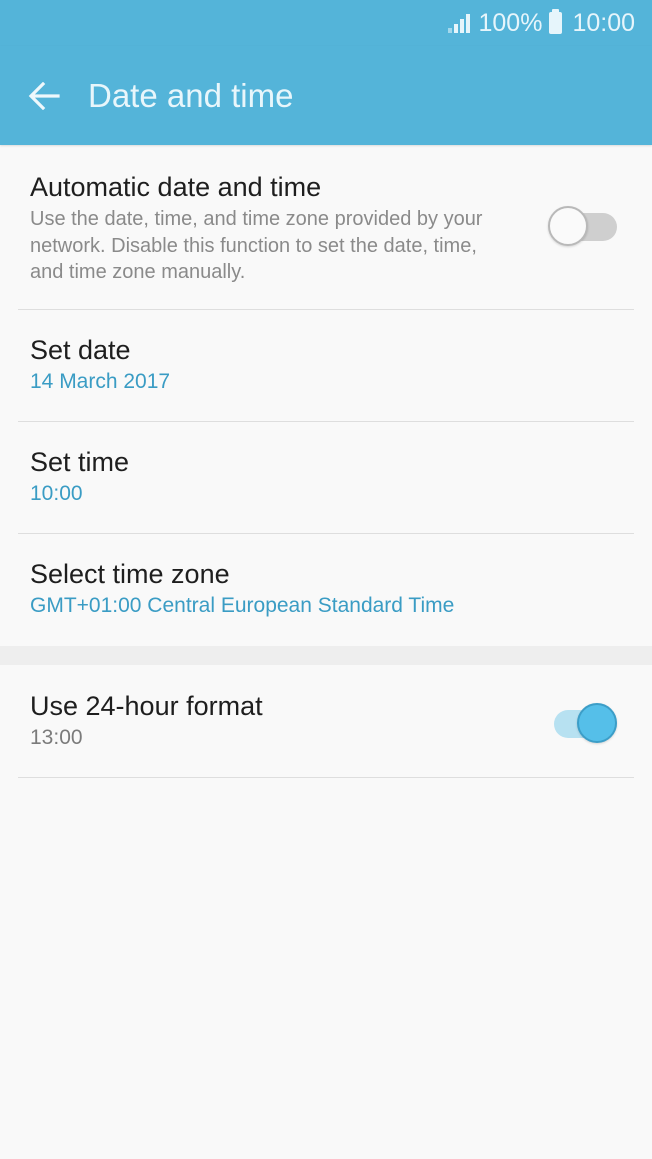 The height and width of the screenshot is (1159, 652). What do you see at coordinates (326, 23) in the screenshot?
I see `status-bar: 100% 10:00` at bounding box center [326, 23].